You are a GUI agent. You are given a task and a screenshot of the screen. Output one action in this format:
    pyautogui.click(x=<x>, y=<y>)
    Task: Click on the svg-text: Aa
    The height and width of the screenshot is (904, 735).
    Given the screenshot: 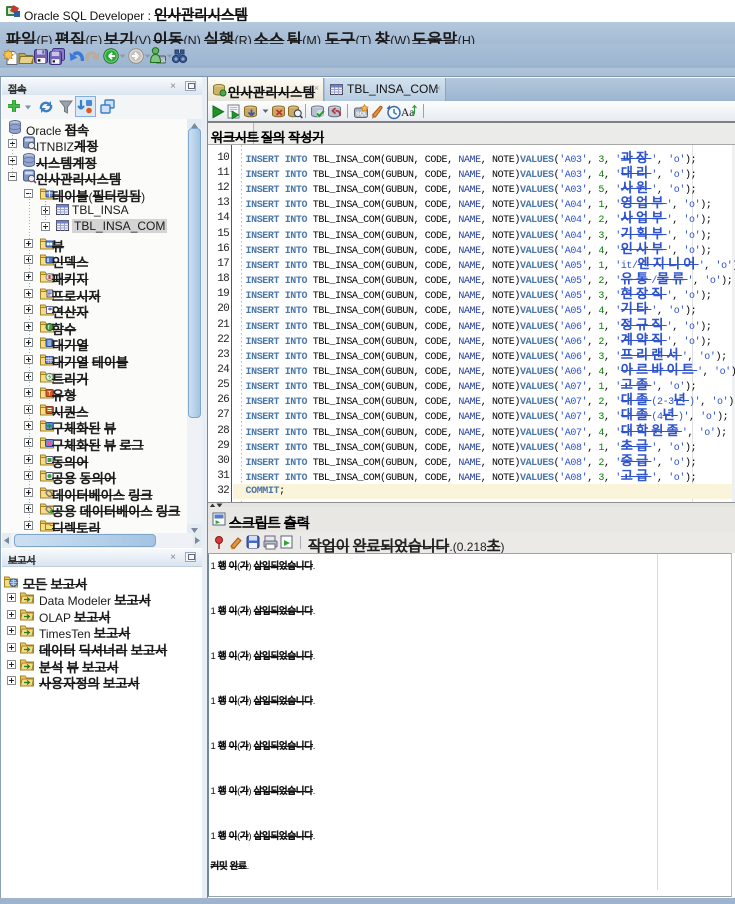 What is the action you would take?
    pyautogui.click(x=407, y=113)
    